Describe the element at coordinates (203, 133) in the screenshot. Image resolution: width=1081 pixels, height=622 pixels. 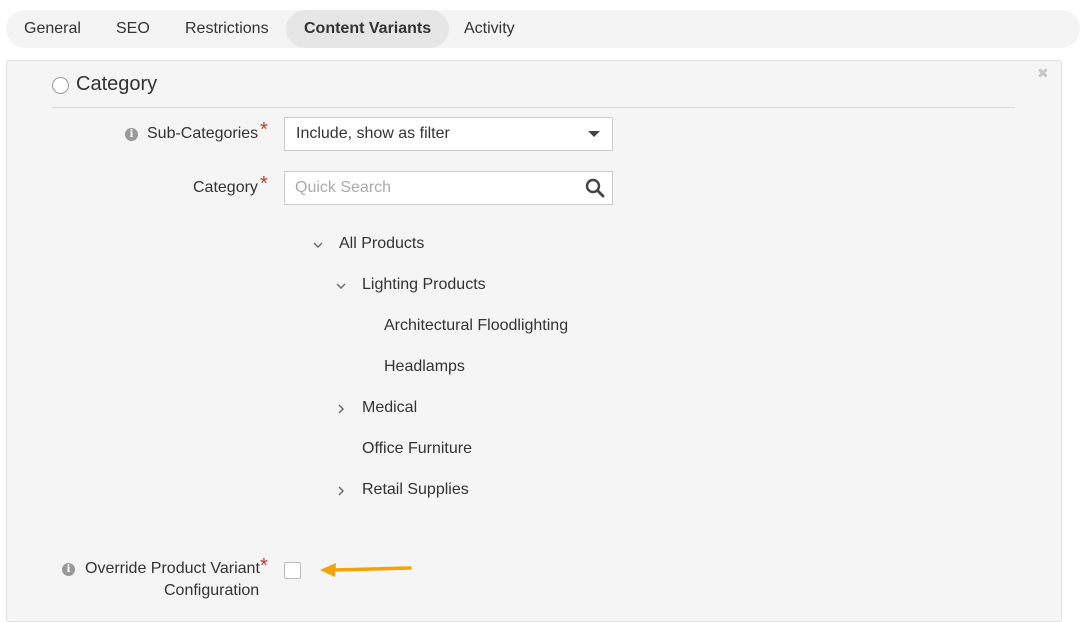
I see `subcategories-label: Sub-Categories` at that location.